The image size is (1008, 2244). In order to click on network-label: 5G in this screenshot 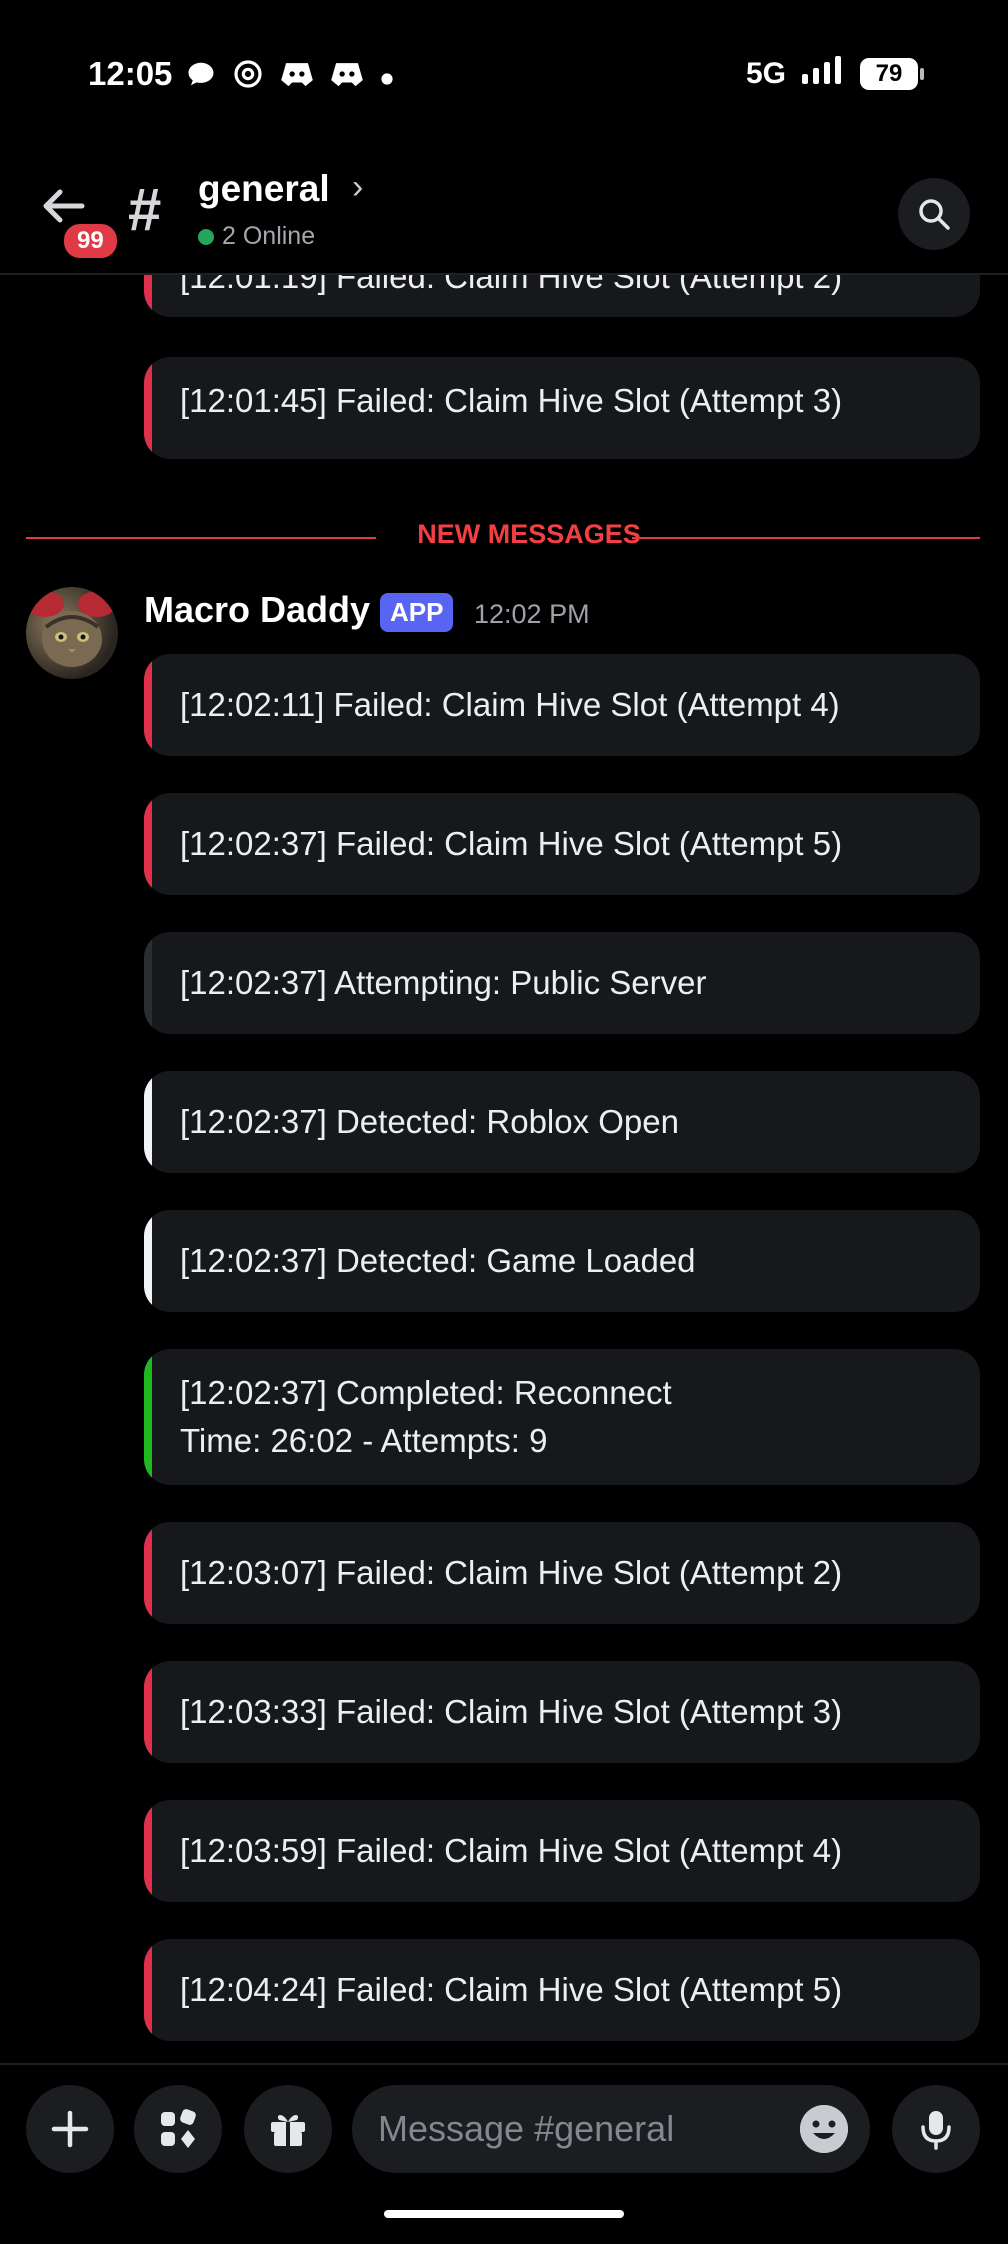, I will do `click(765, 73)`.